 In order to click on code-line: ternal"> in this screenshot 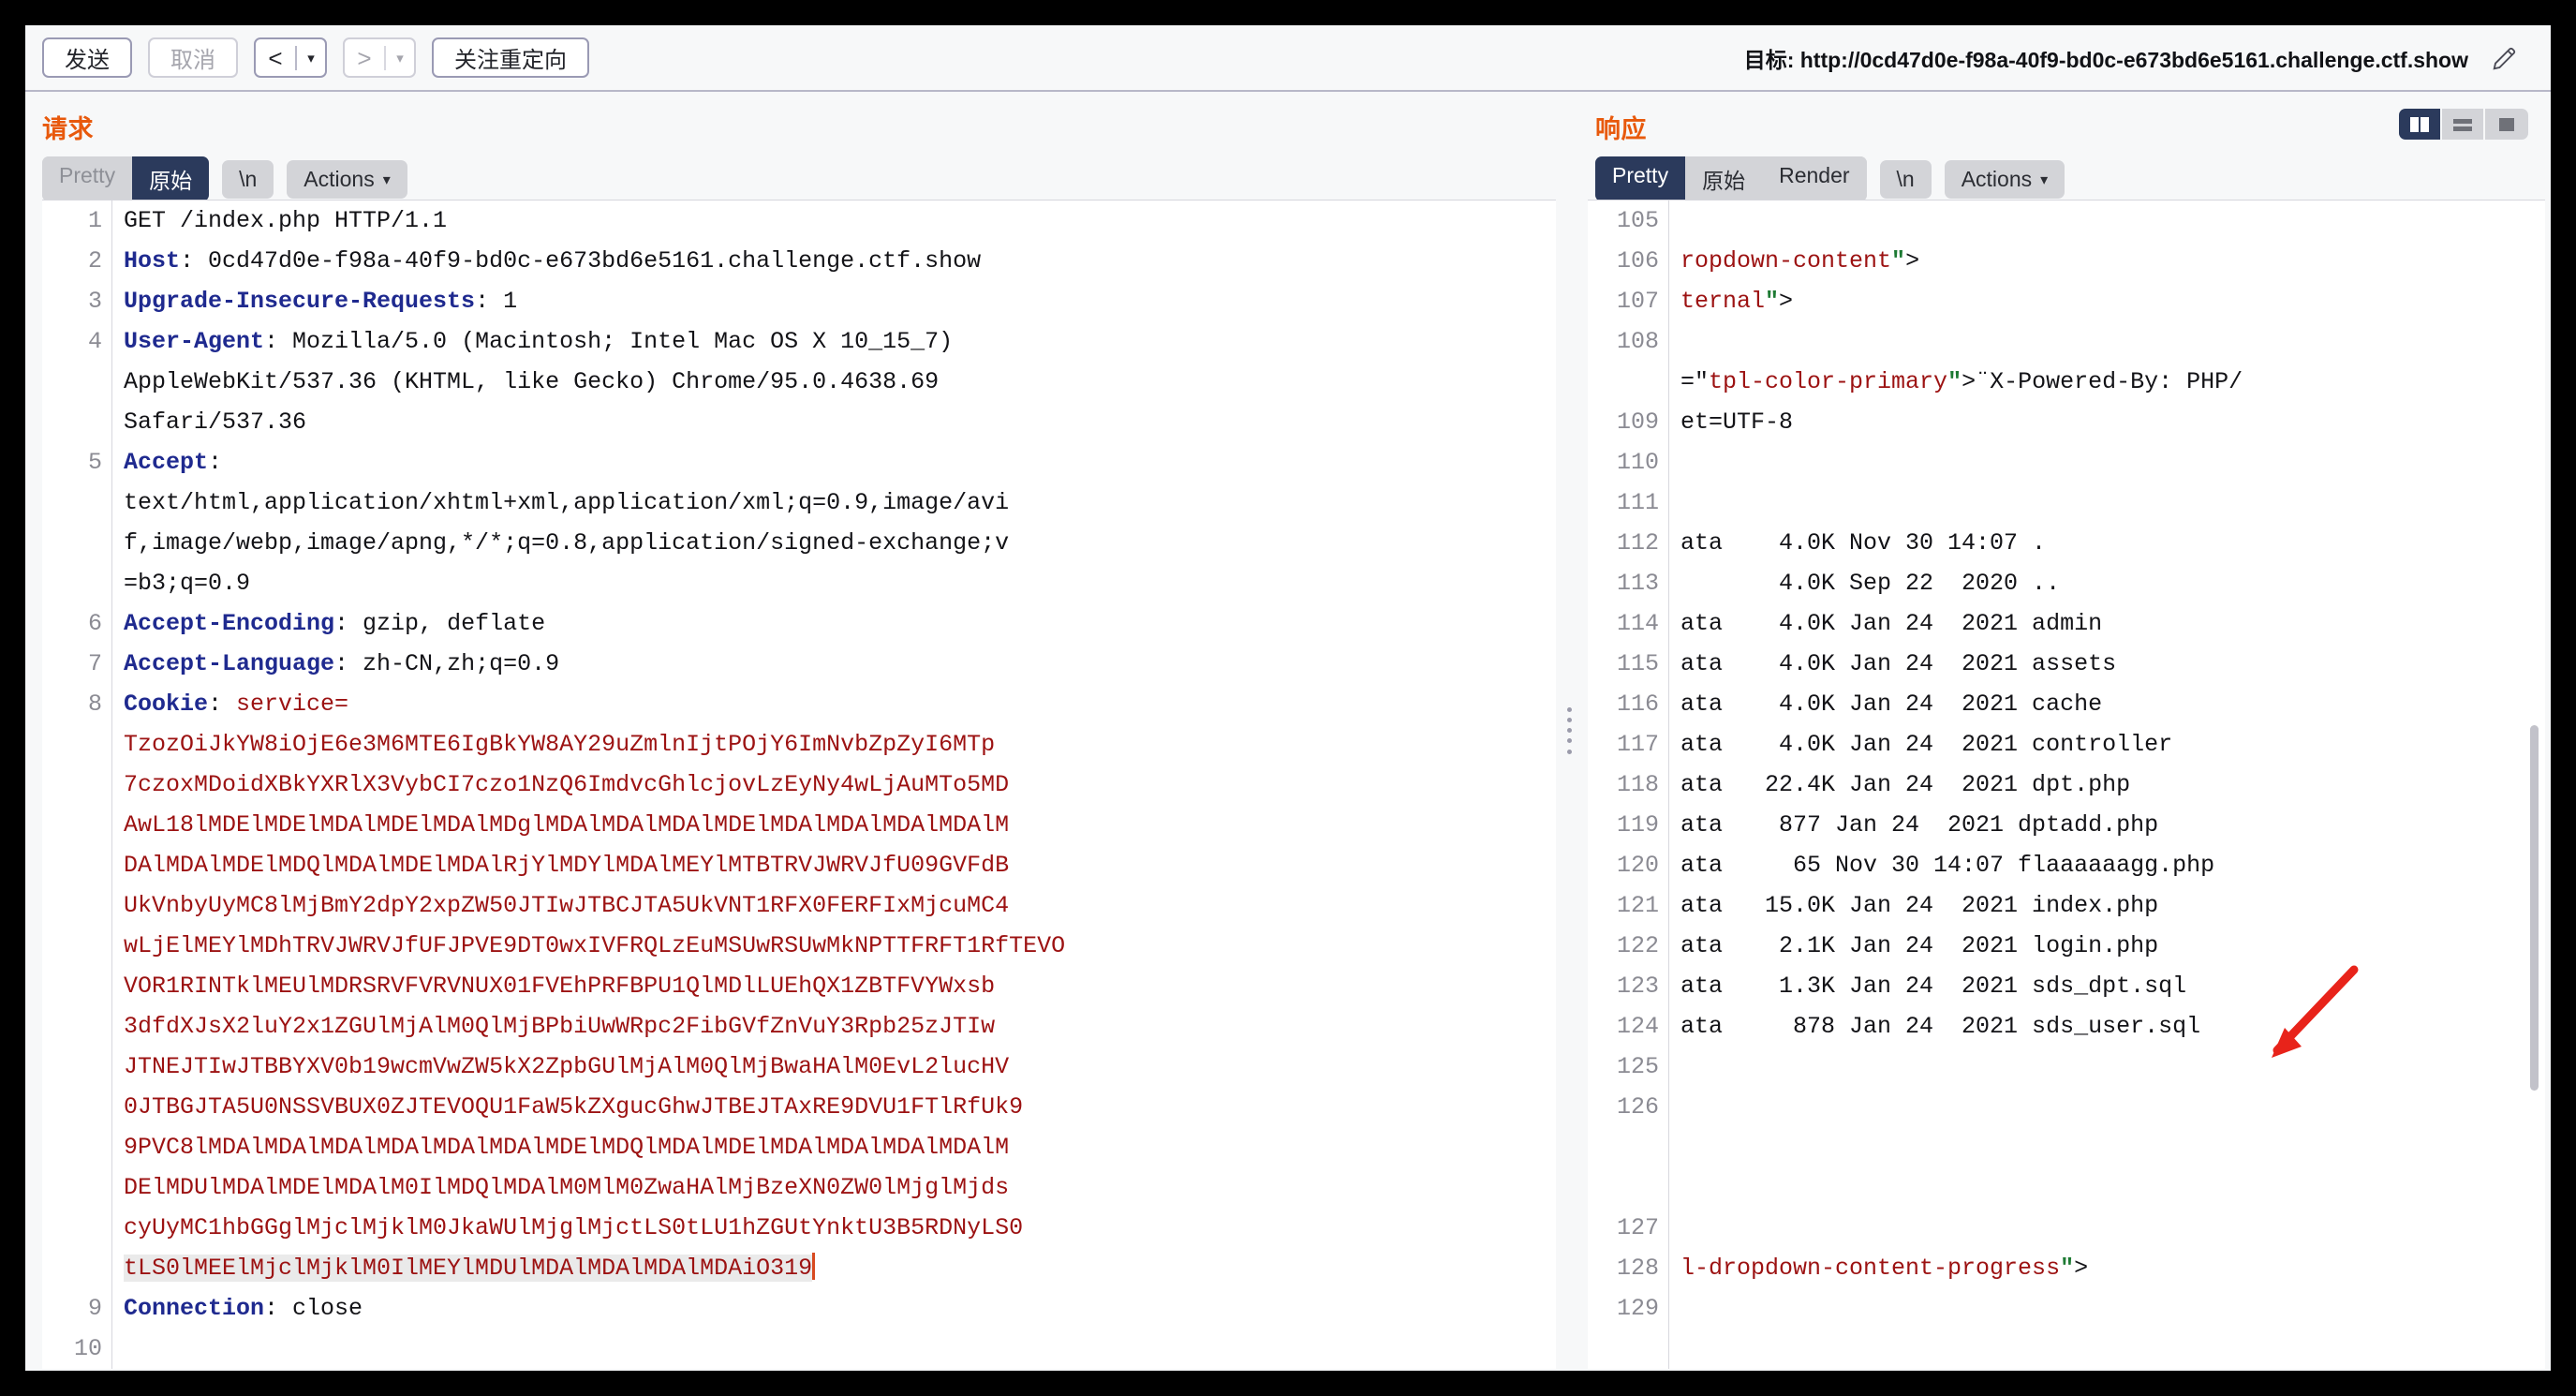, I will do `click(1737, 301)`.